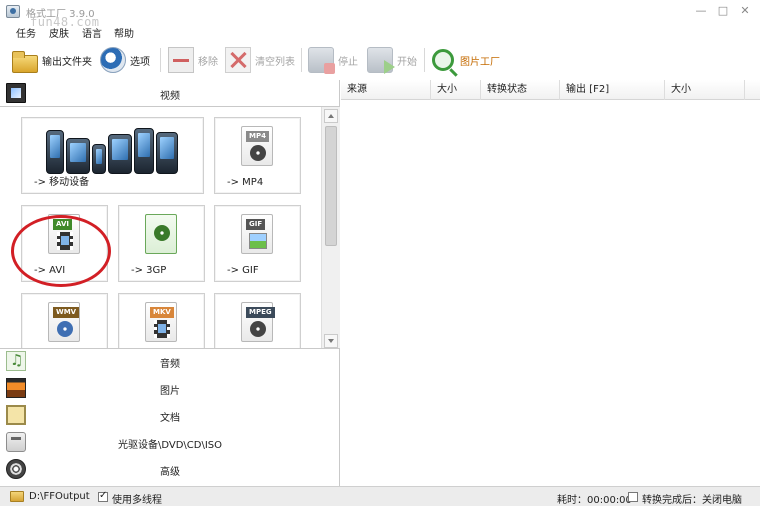 The image size is (760, 506). I want to click on category-document: 文档, so click(170, 415).